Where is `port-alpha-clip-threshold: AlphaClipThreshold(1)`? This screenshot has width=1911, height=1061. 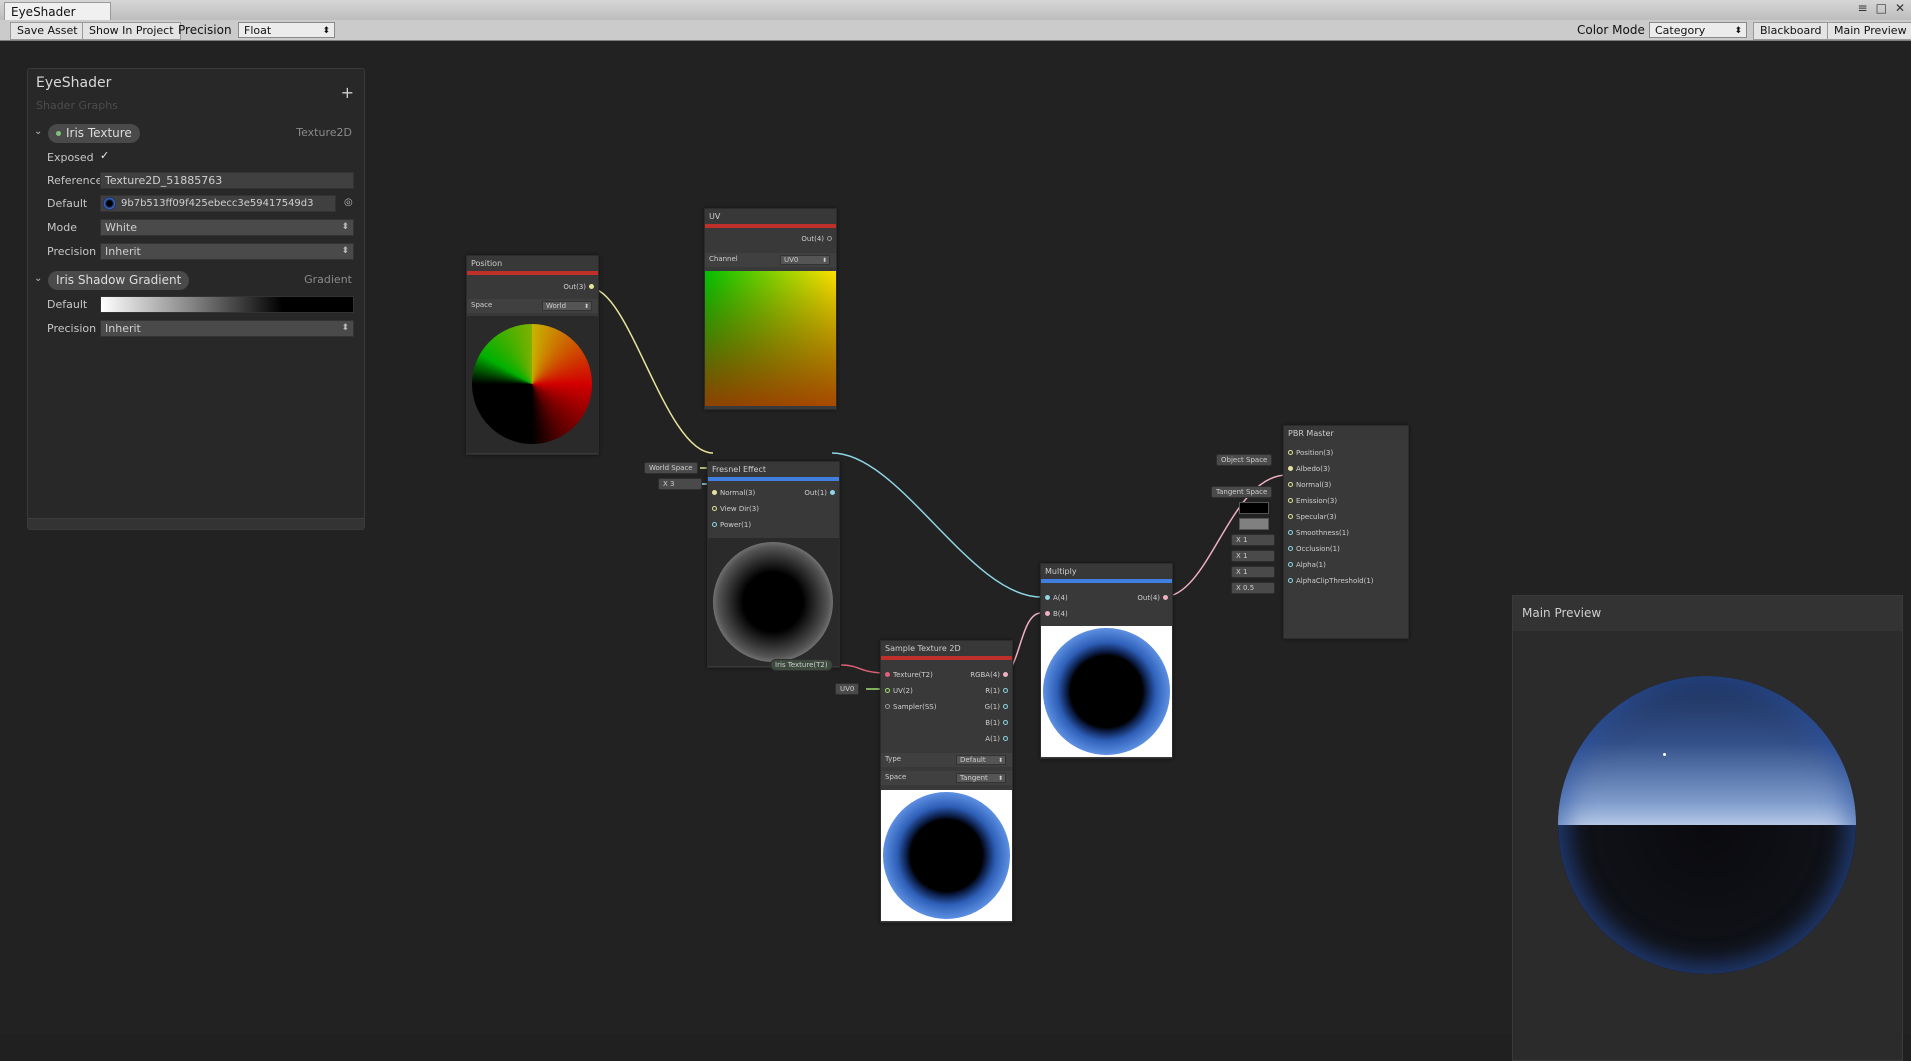
port-alpha-clip-threshold: AlphaClipThreshold(1) is located at coordinates (1331, 581).